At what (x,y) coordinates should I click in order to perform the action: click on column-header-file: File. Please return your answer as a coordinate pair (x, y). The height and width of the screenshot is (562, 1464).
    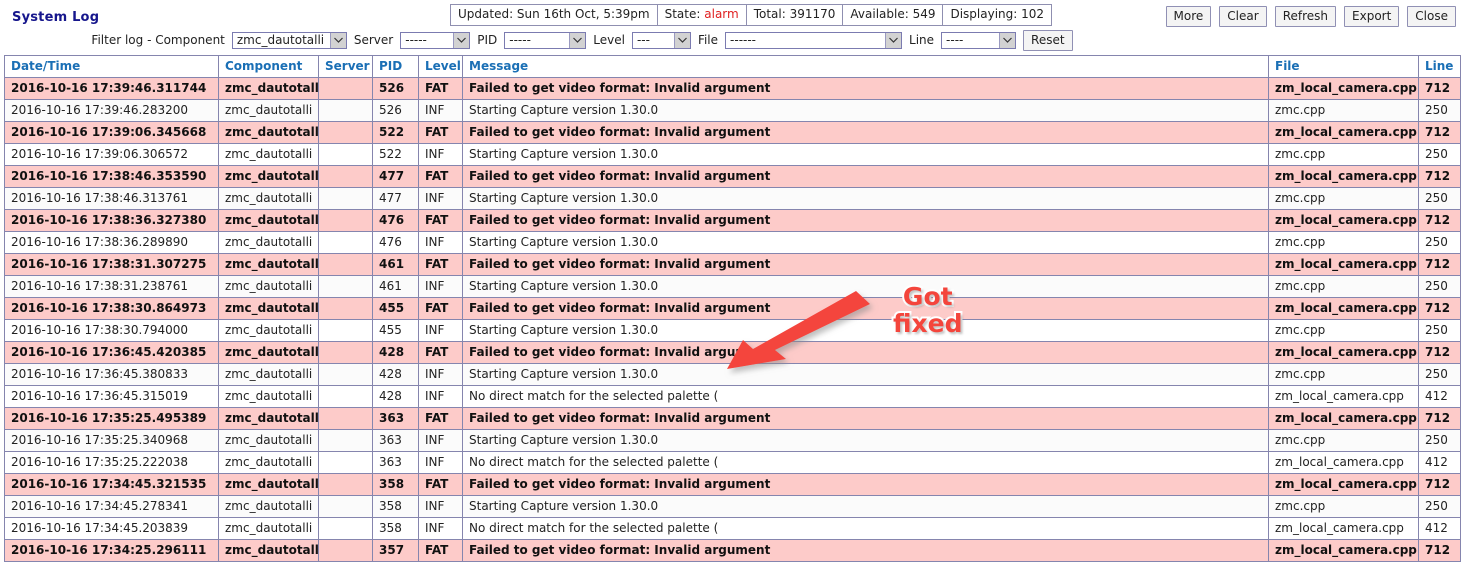
    Looking at the image, I should click on (1343, 66).